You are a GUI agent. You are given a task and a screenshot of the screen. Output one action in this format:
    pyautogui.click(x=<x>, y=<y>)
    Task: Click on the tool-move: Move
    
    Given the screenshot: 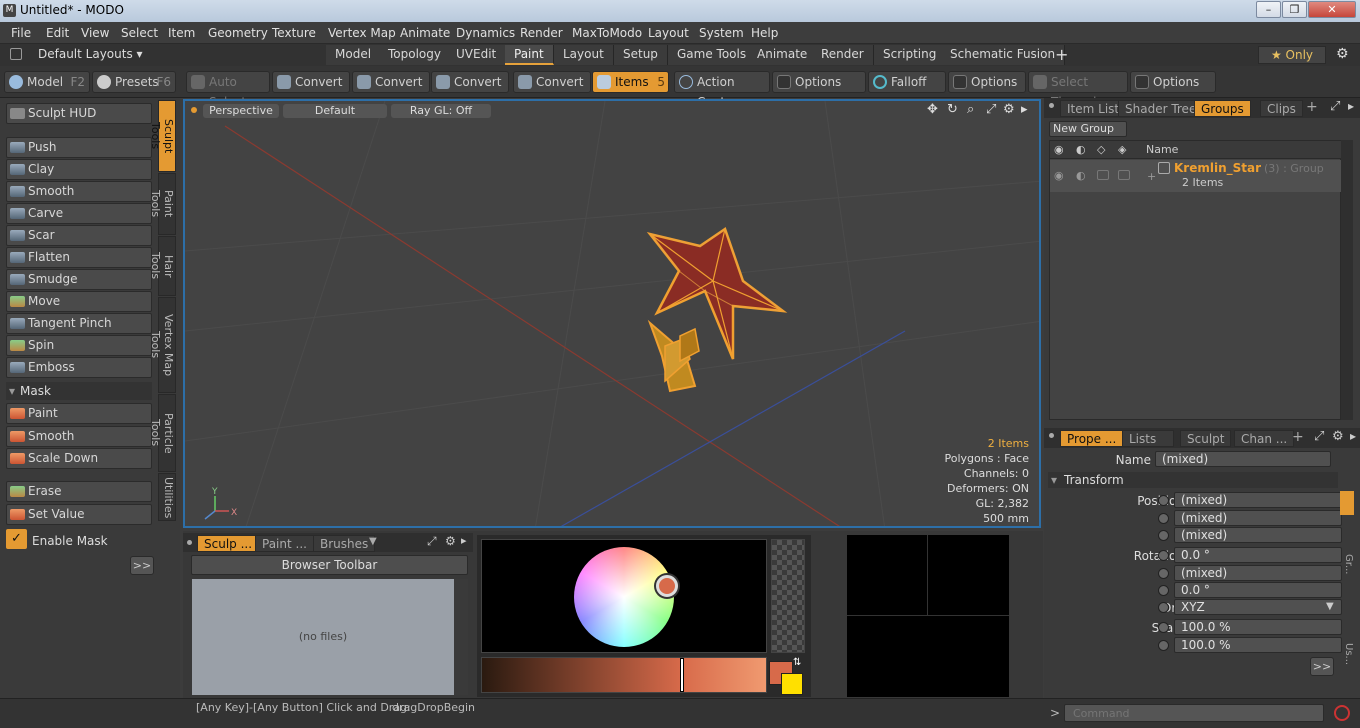 What is the action you would take?
    pyautogui.click(x=79, y=301)
    